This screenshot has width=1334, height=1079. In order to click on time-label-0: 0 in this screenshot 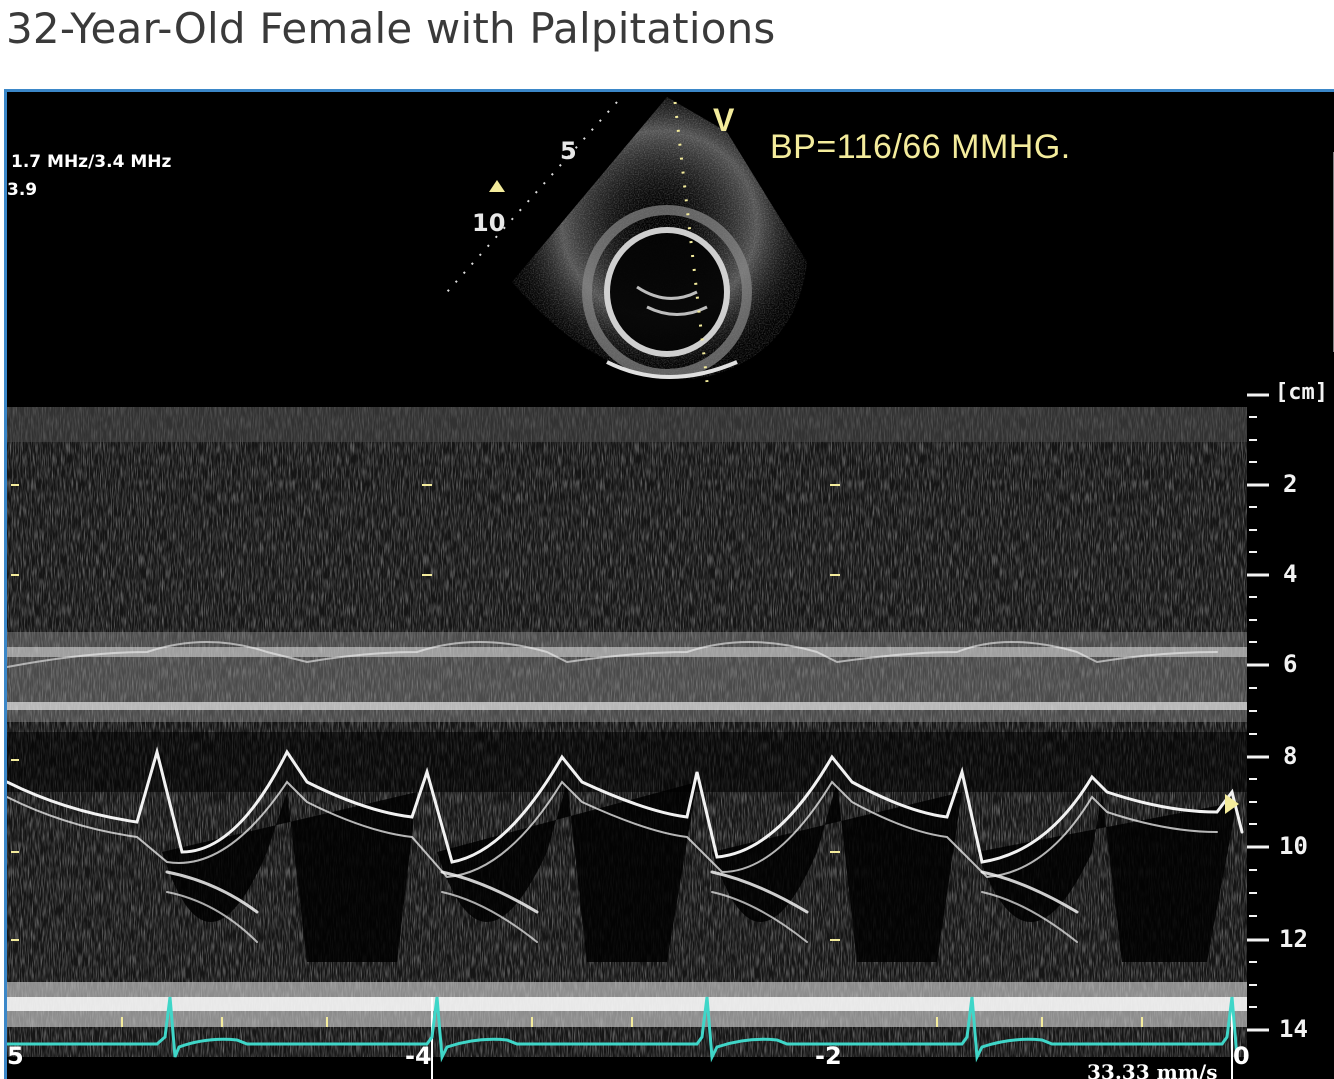, I will do `click(1241, 1056)`.